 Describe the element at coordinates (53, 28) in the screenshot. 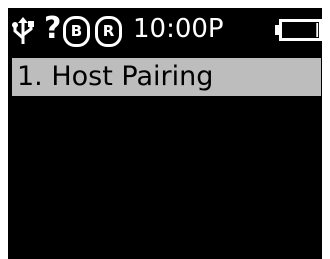

I see `unknown-status-indicator: ?` at that location.